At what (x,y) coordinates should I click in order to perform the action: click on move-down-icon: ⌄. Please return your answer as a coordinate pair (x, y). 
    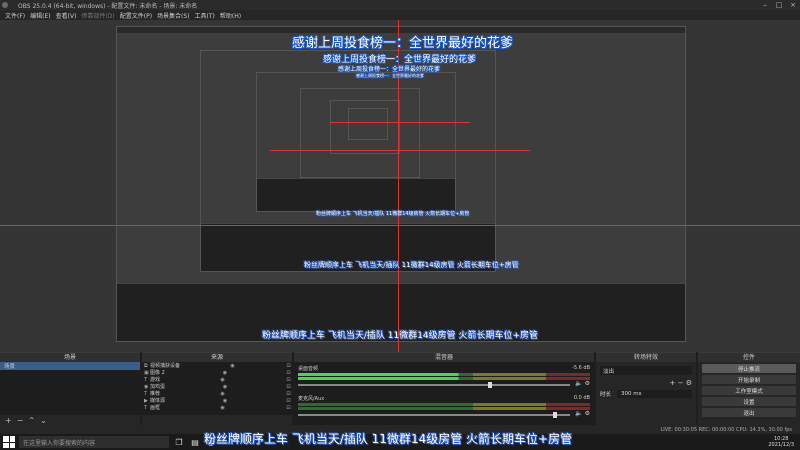
    Looking at the image, I should click on (43, 420).